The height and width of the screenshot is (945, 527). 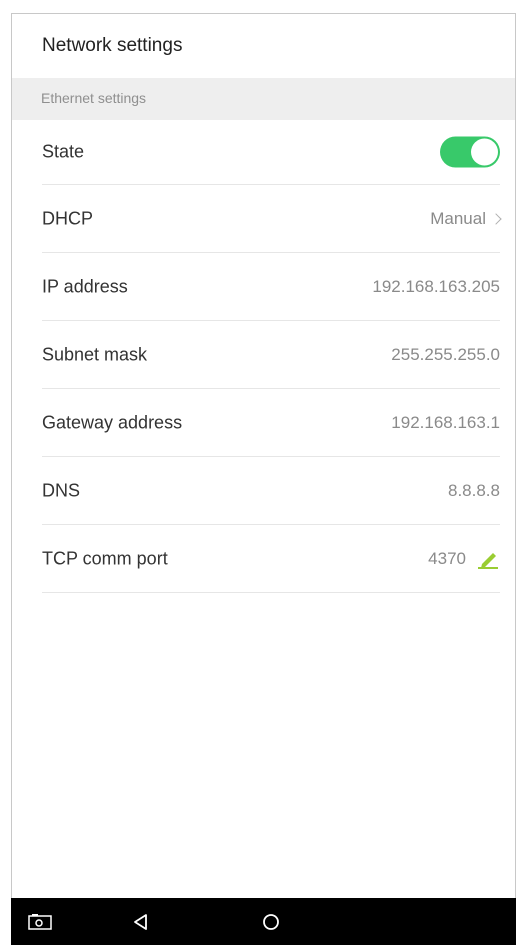 I want to click on screenshot-icon, so click(x=40, y=921).